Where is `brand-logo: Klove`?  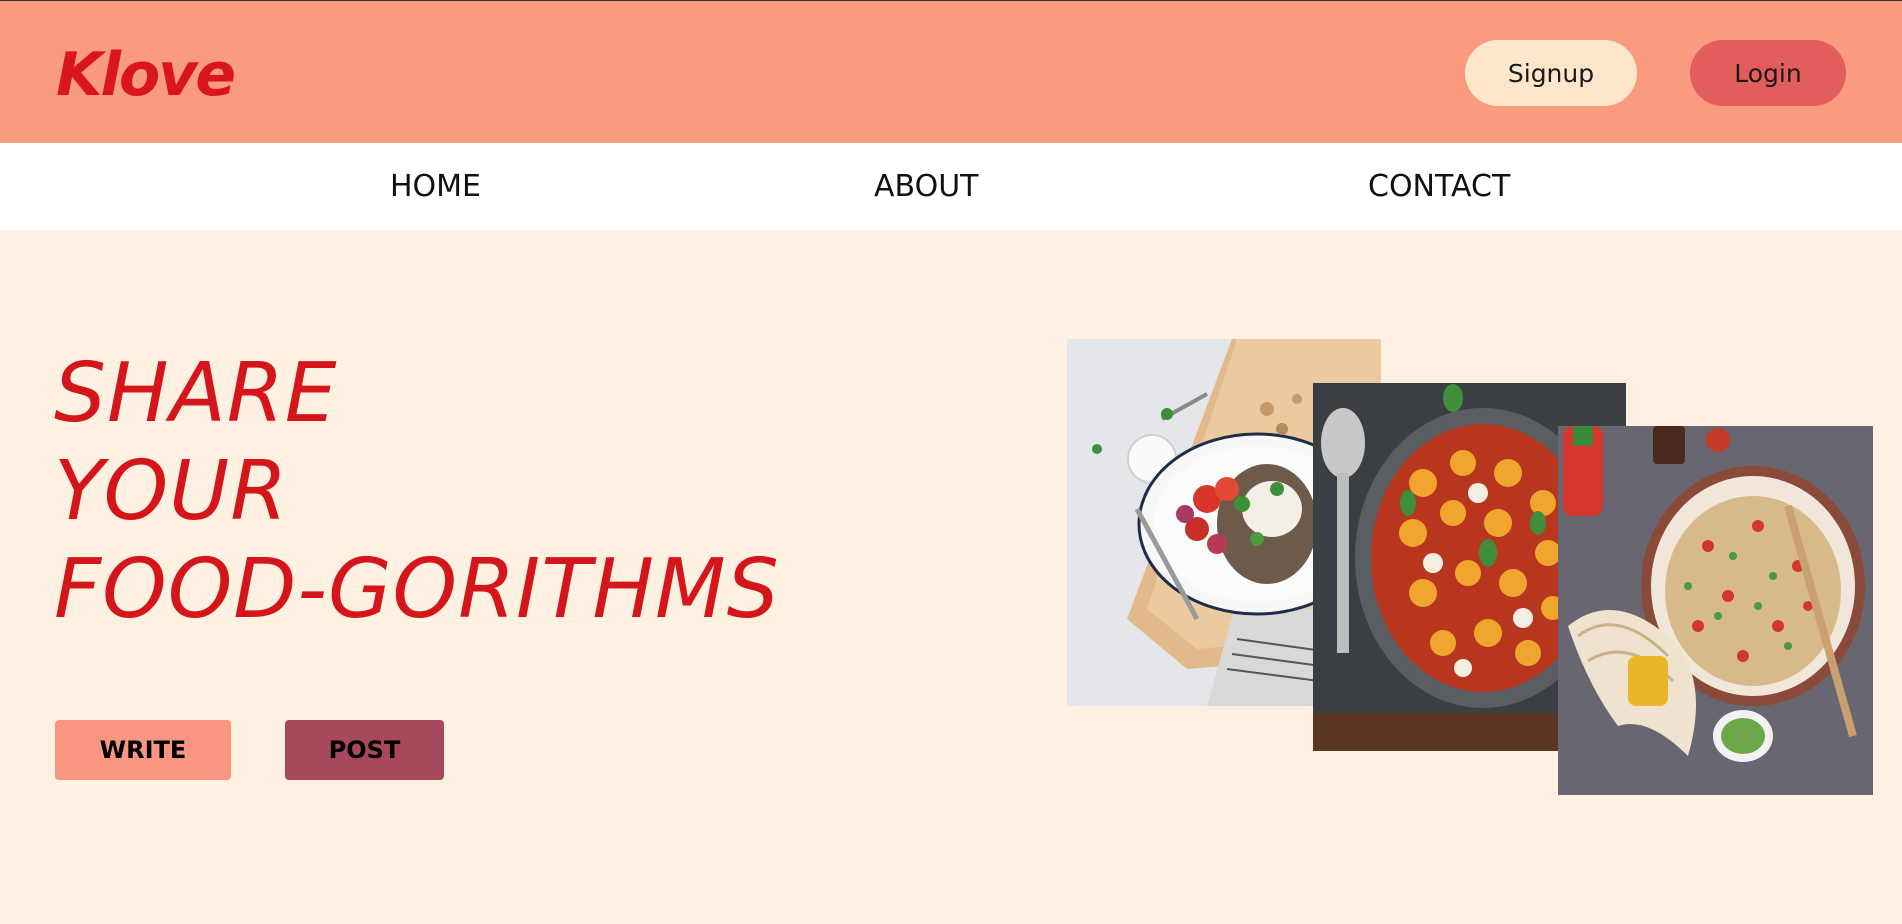
brand-logo: Klove is located at coordinates (146, 75).